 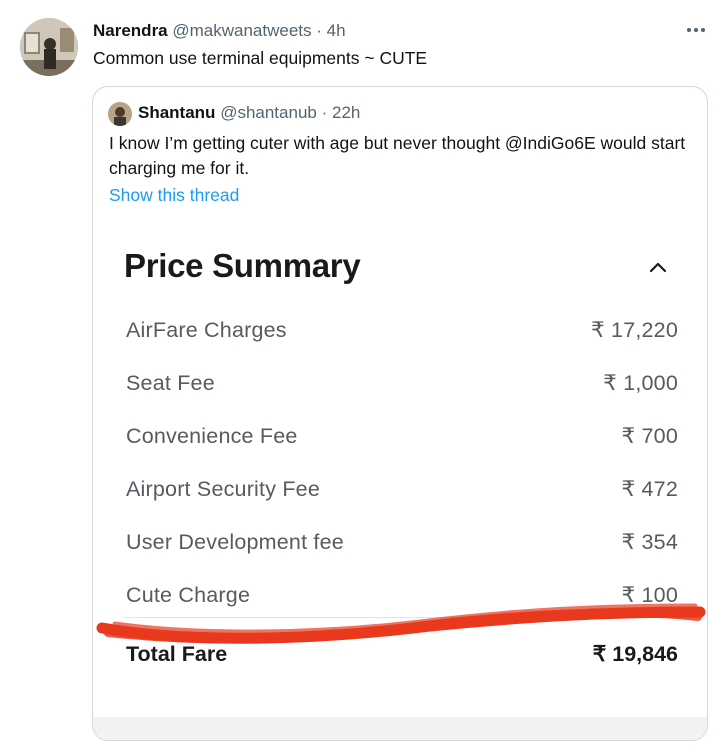 What do you see at coordinates (235, 542) in the screenshot?
I see `fare-row-label: User Development fee` at bounding box center [235, 542].